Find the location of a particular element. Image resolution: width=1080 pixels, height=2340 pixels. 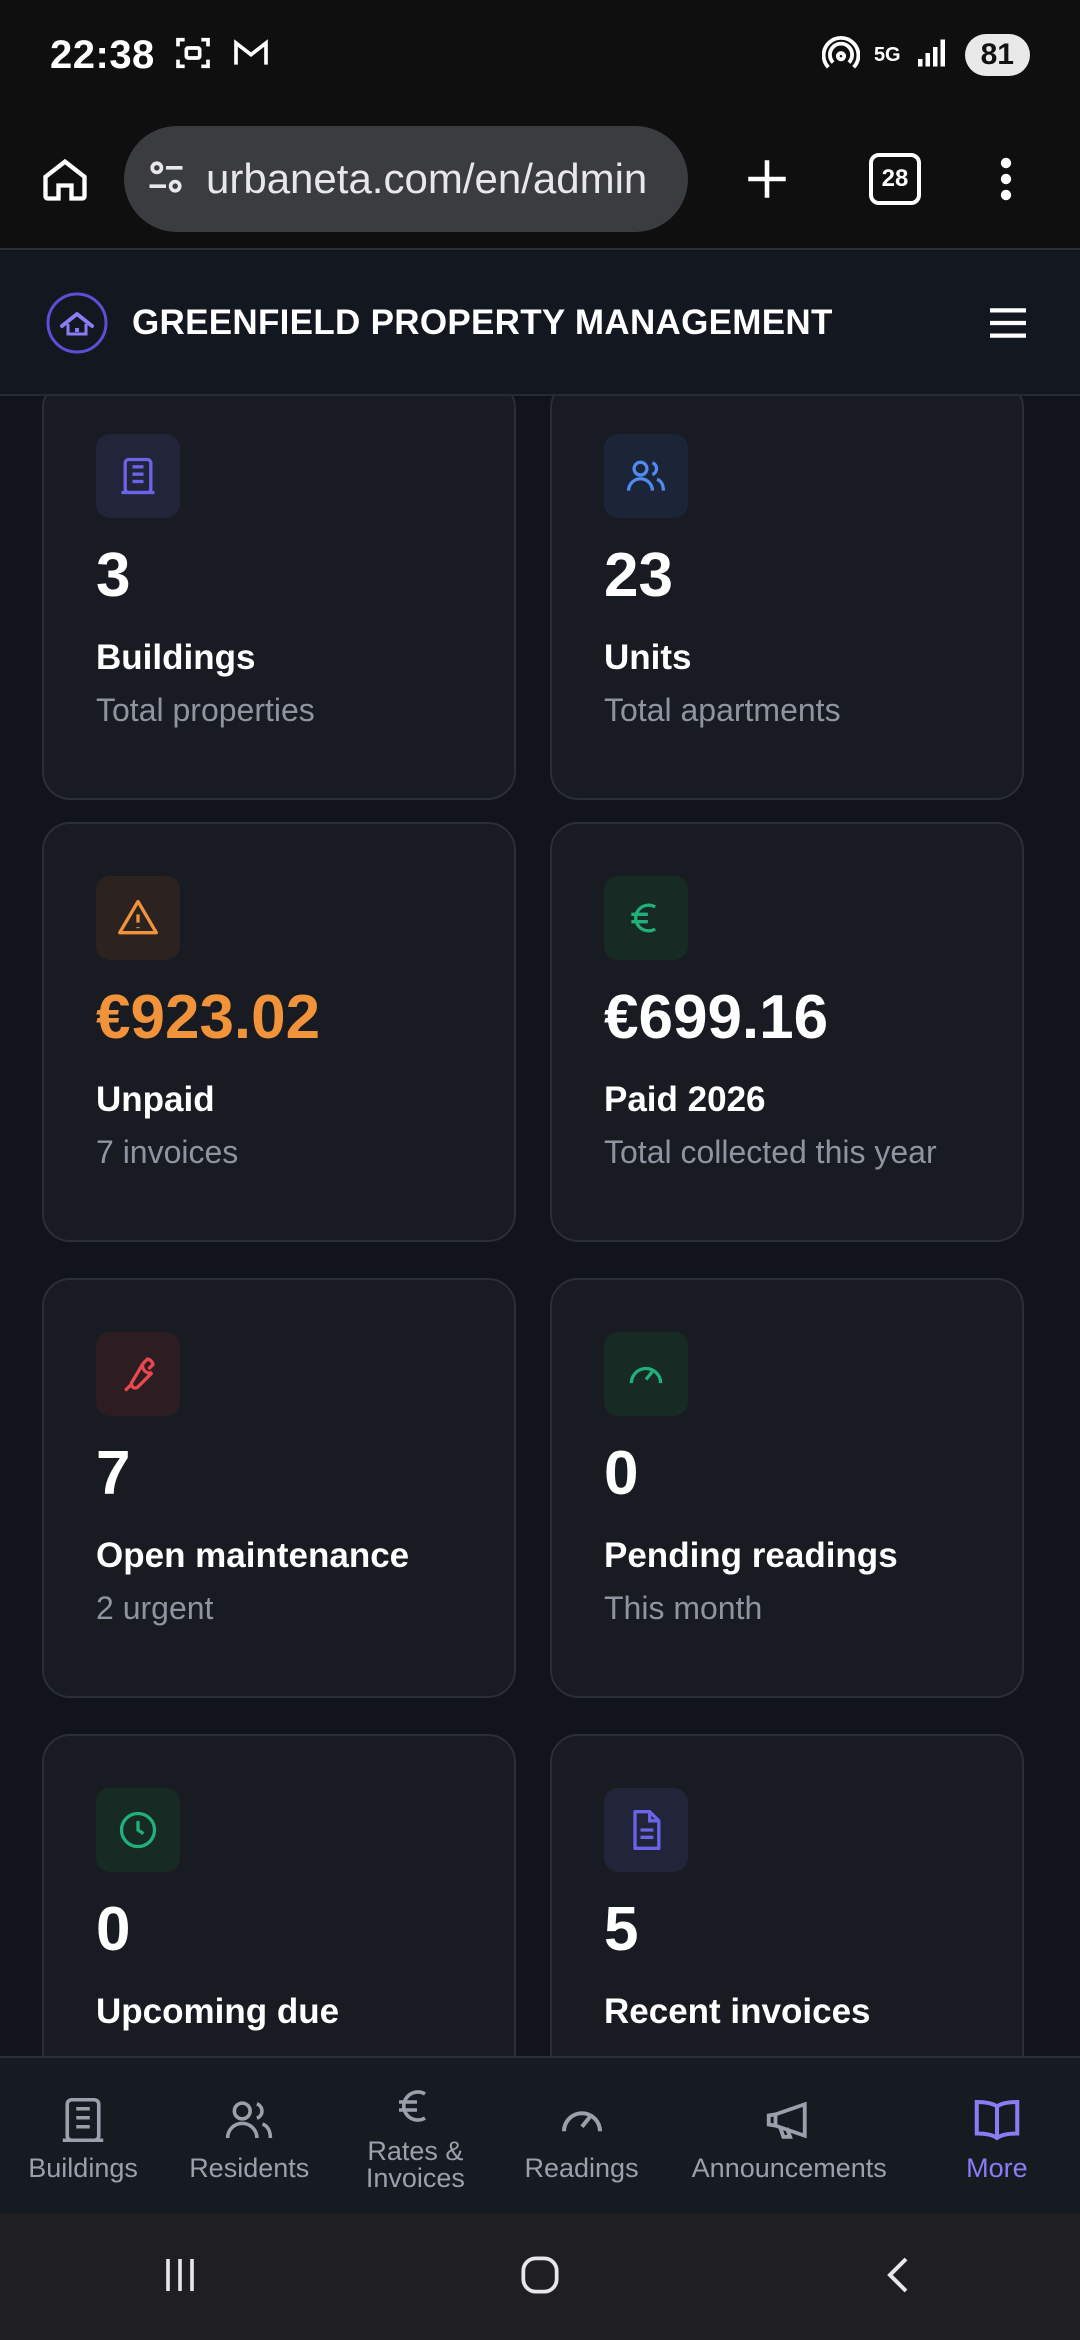

nav-label: Readings is located at coordinates (581, 2167).